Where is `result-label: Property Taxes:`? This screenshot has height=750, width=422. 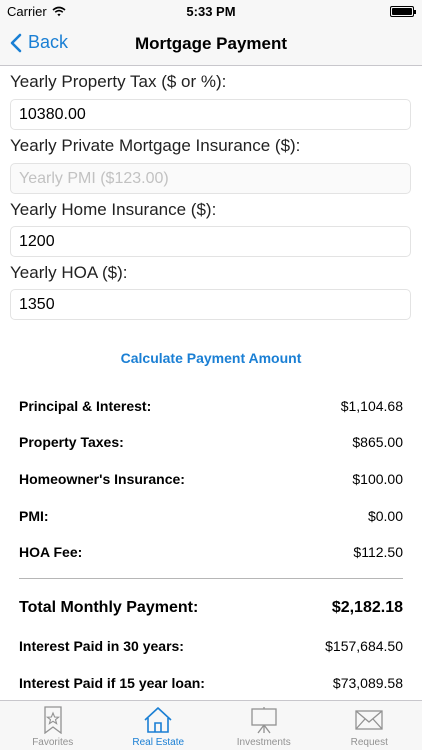
result-label: Property Taxes: is located at coordinates (71, 442).